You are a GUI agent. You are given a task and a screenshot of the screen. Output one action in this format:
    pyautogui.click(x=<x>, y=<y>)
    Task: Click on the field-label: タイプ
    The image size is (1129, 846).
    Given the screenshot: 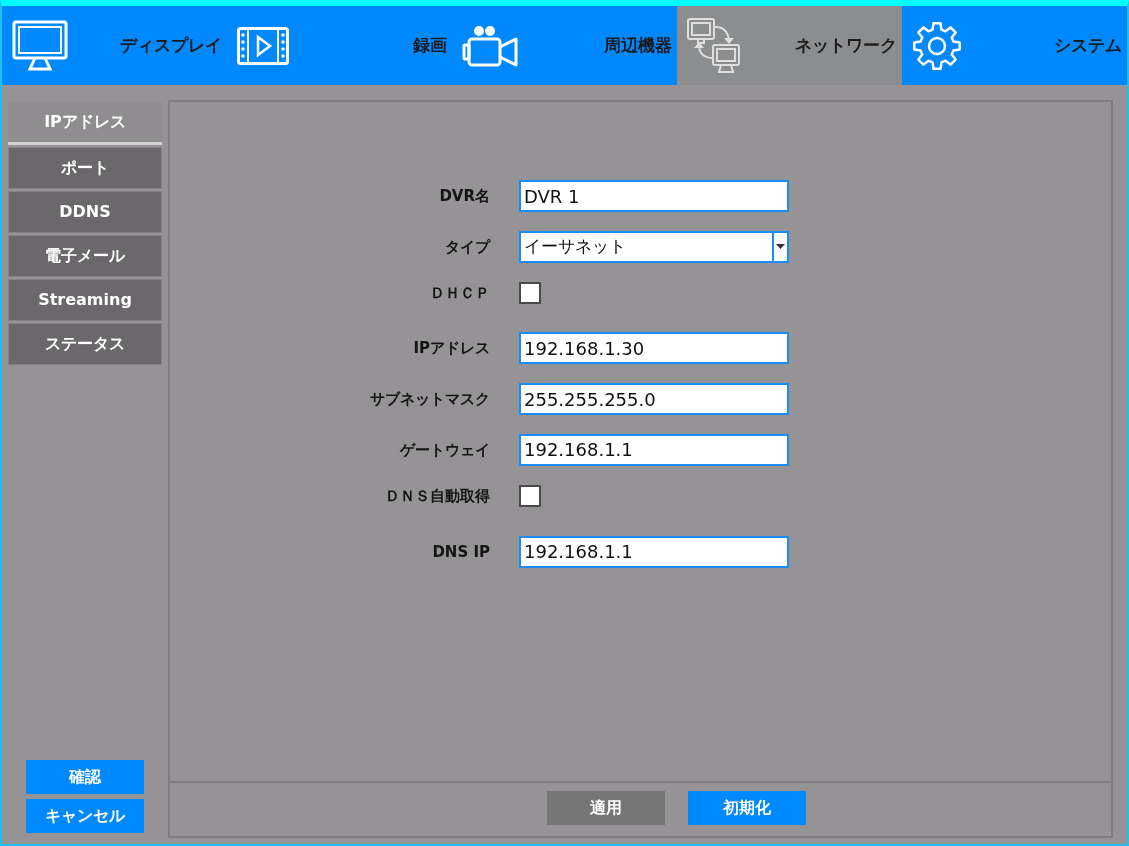 What is the action you would take?
    pyautogui.click(x=467, y=247)
    